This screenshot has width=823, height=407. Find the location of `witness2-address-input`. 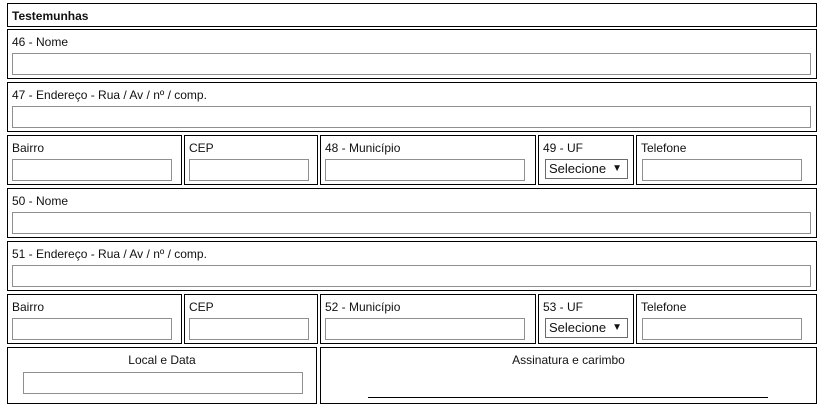

witness2-address-input is located at coordinates (411, 276).